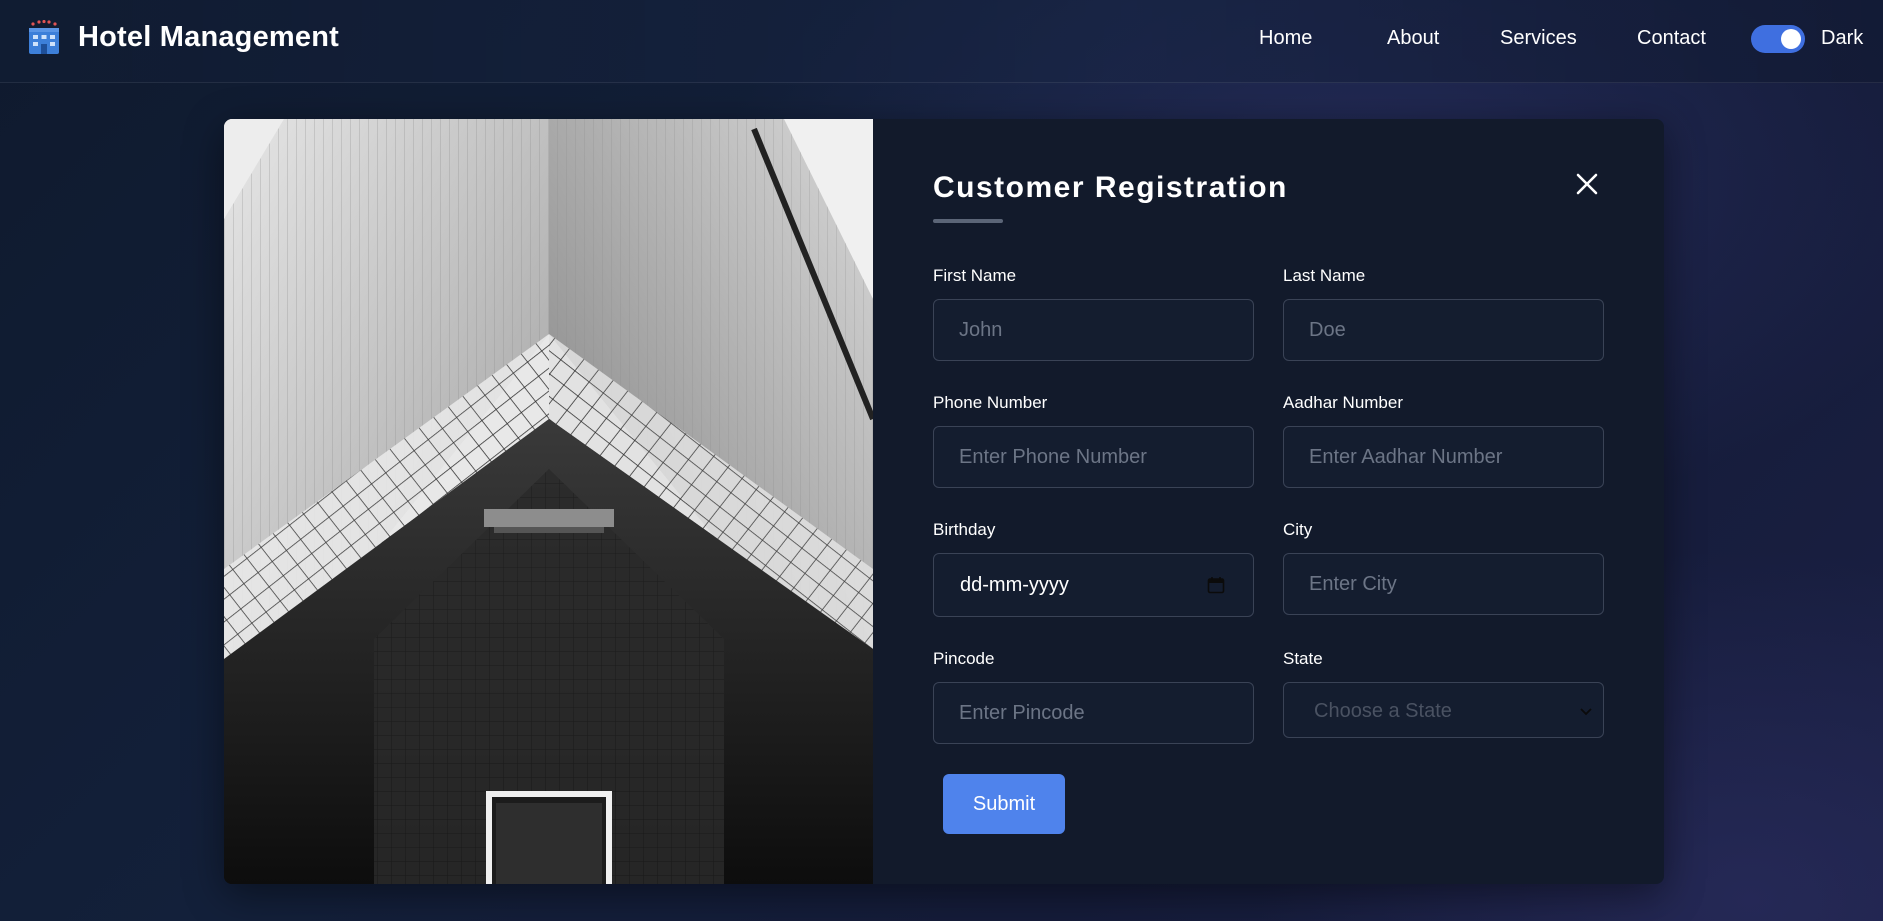 The image size is (1883, 921). I want to click on birthday-date-text: dd-mm-yyyy, so click(1014, 585).